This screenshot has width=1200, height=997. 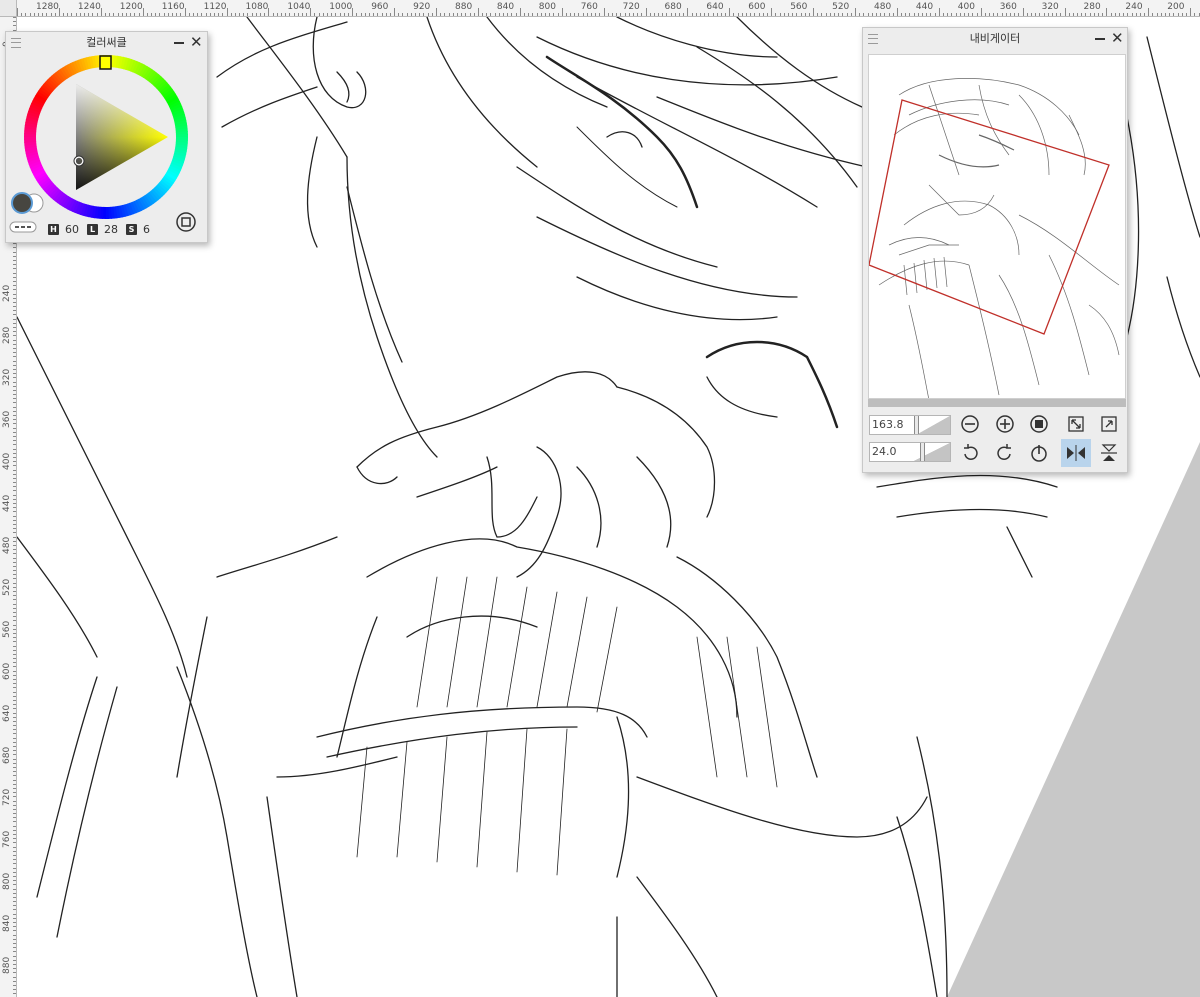 What do you see at coordinates (111, 229) in the screenshot?
I see `lightness-value: 28` at bounding box center [111, 229].